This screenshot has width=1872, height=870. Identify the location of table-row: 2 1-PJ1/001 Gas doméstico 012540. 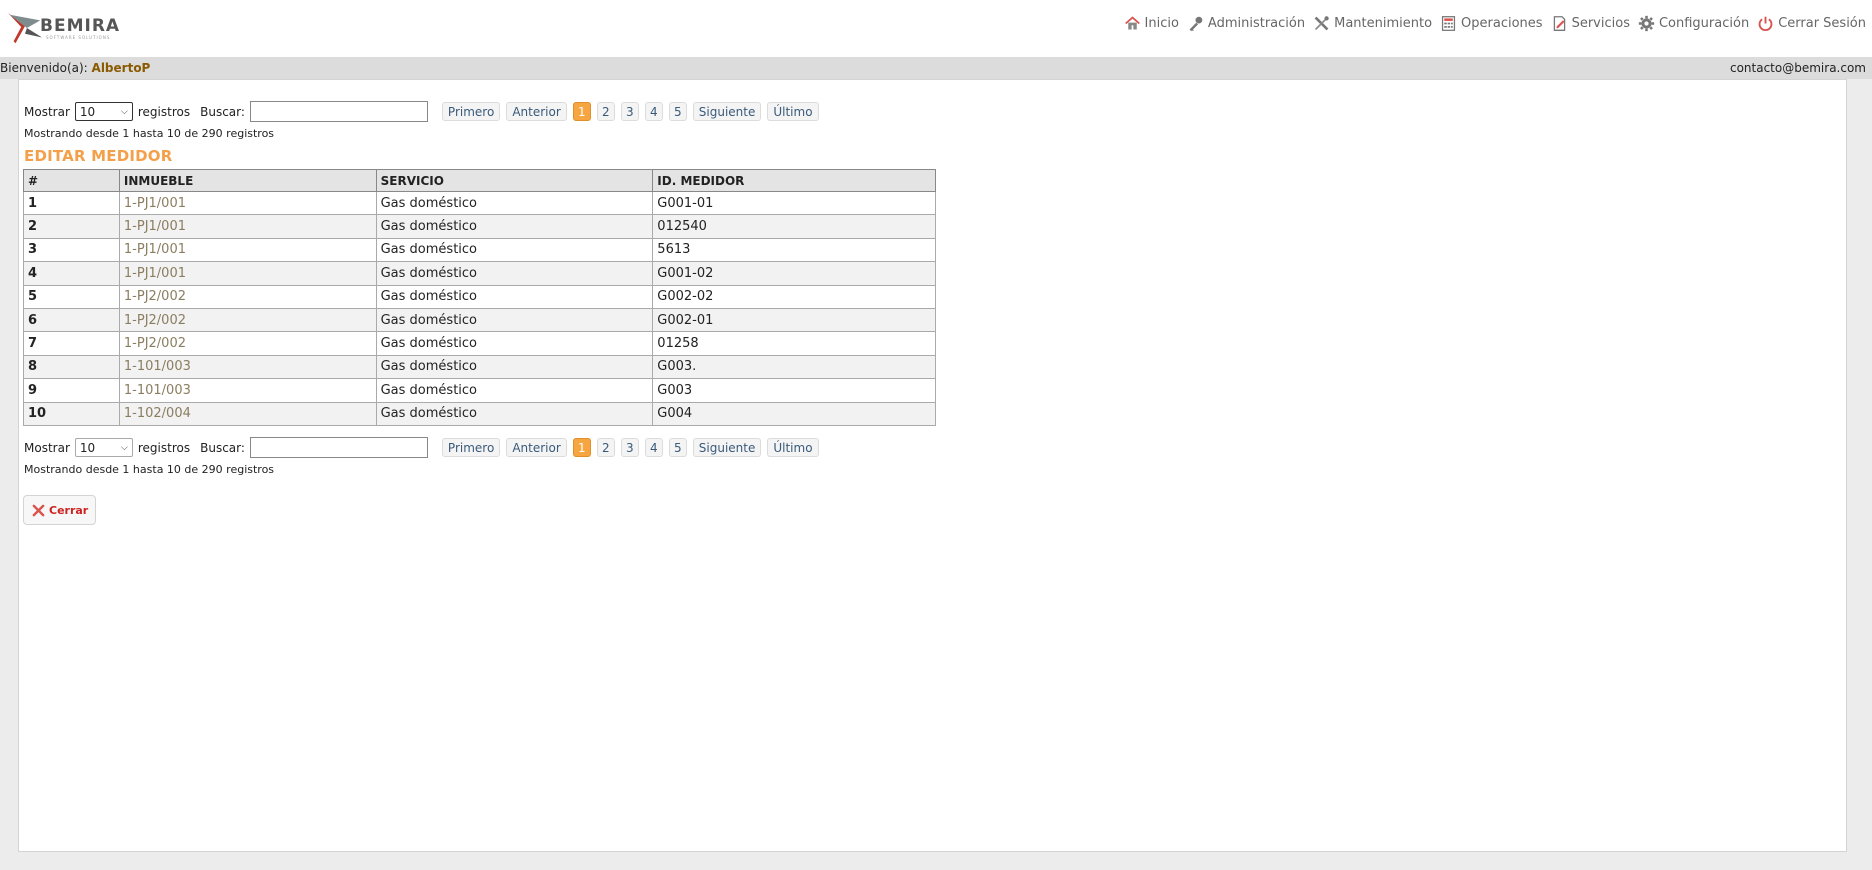
(479, 226).